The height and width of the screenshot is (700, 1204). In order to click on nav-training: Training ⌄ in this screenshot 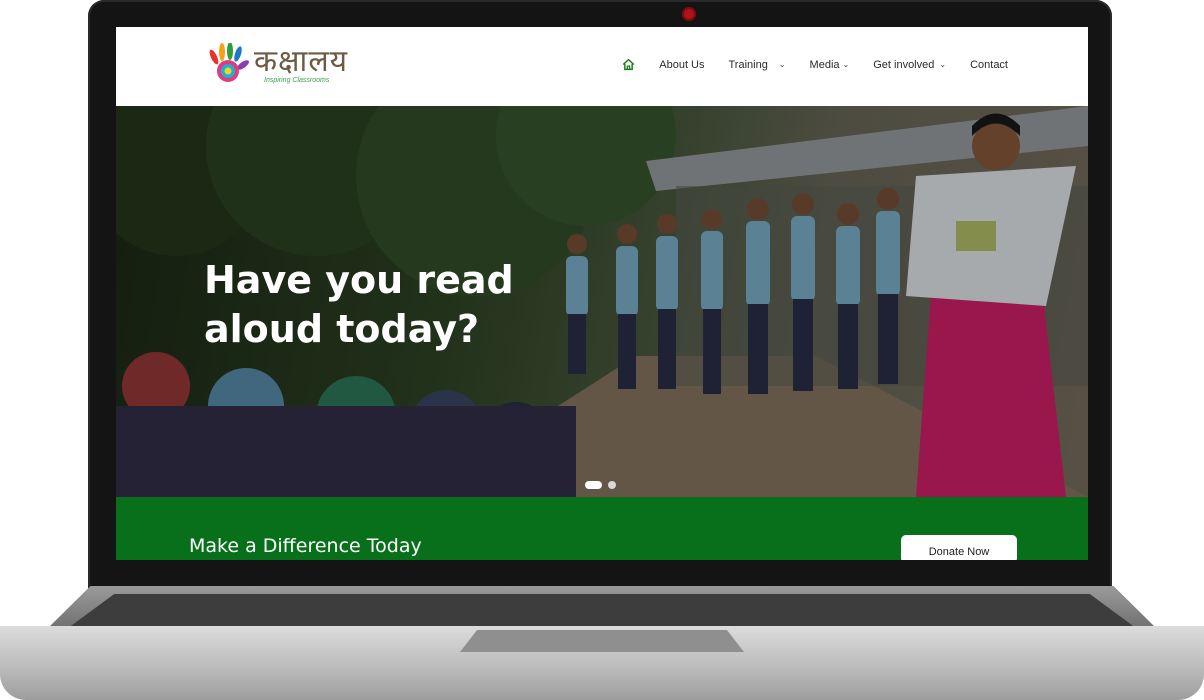, I will do `click(757, 65)`.